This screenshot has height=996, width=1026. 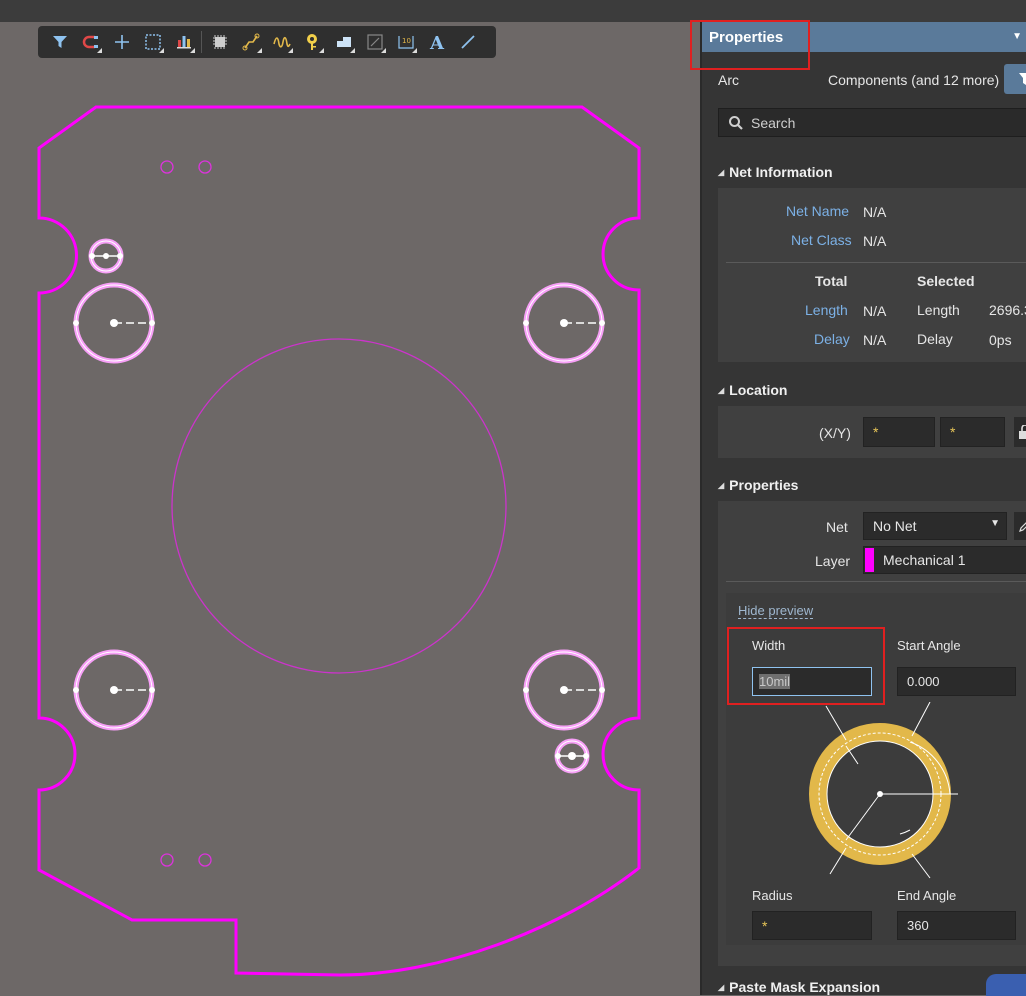 I want to click on arc-diagram, so click(x=883, y=790).